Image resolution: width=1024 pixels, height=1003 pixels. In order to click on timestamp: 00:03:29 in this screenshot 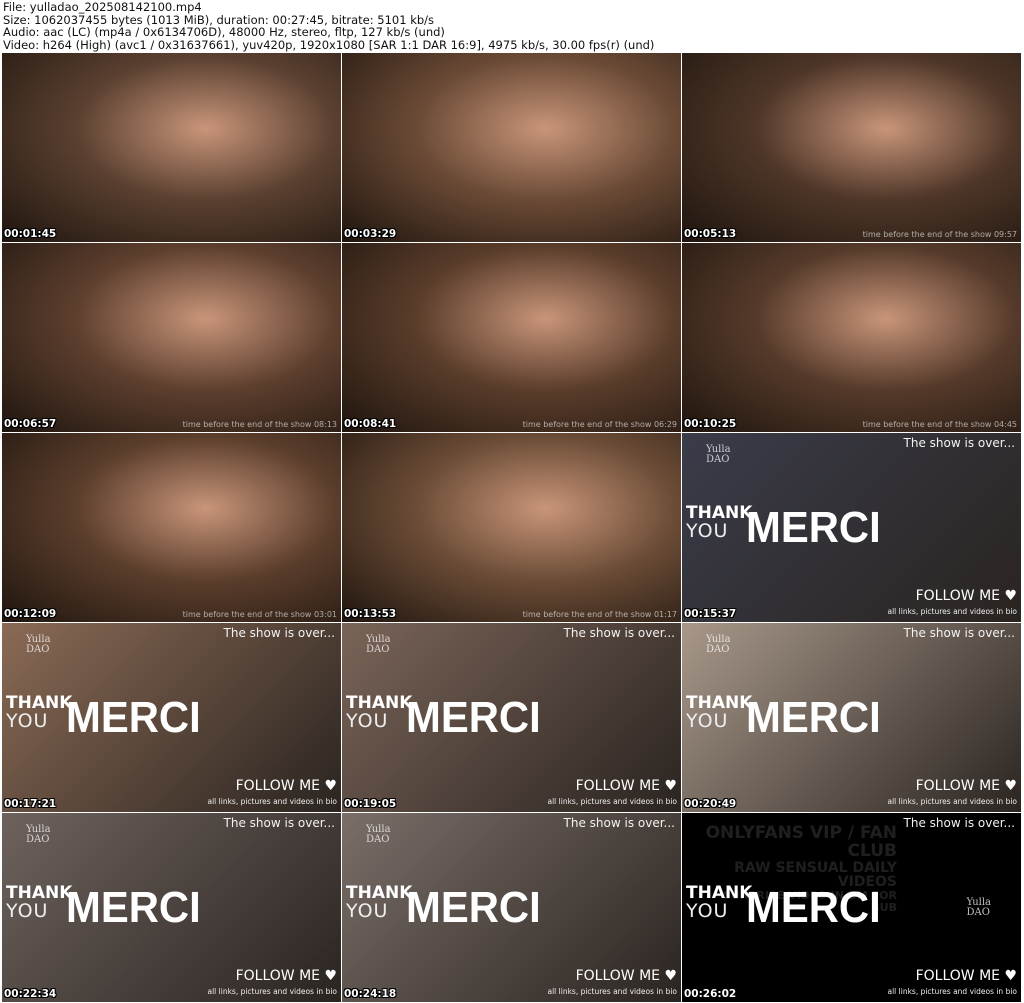, I will do `click(370, 234)`.